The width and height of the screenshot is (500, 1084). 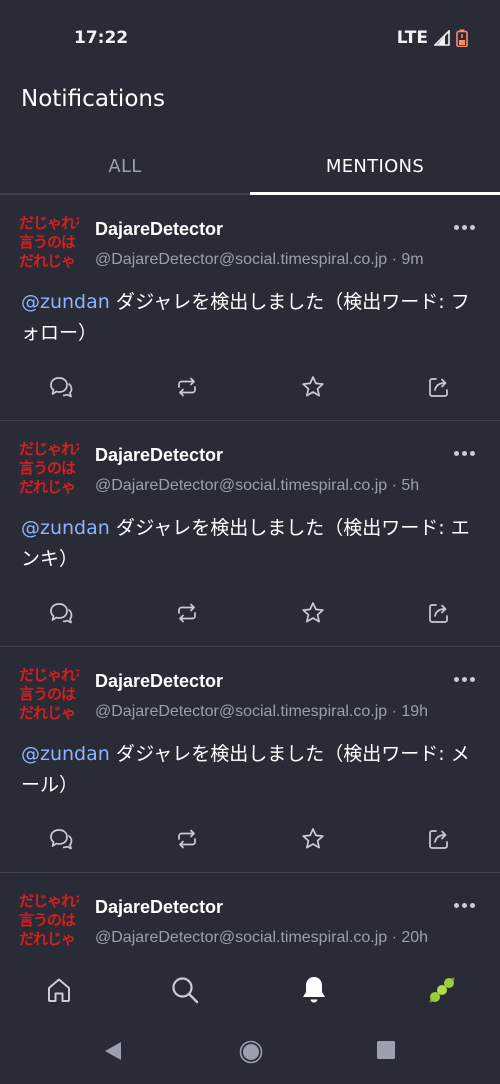 I want to click on post-time: 5h, so click(x=410, y=485).